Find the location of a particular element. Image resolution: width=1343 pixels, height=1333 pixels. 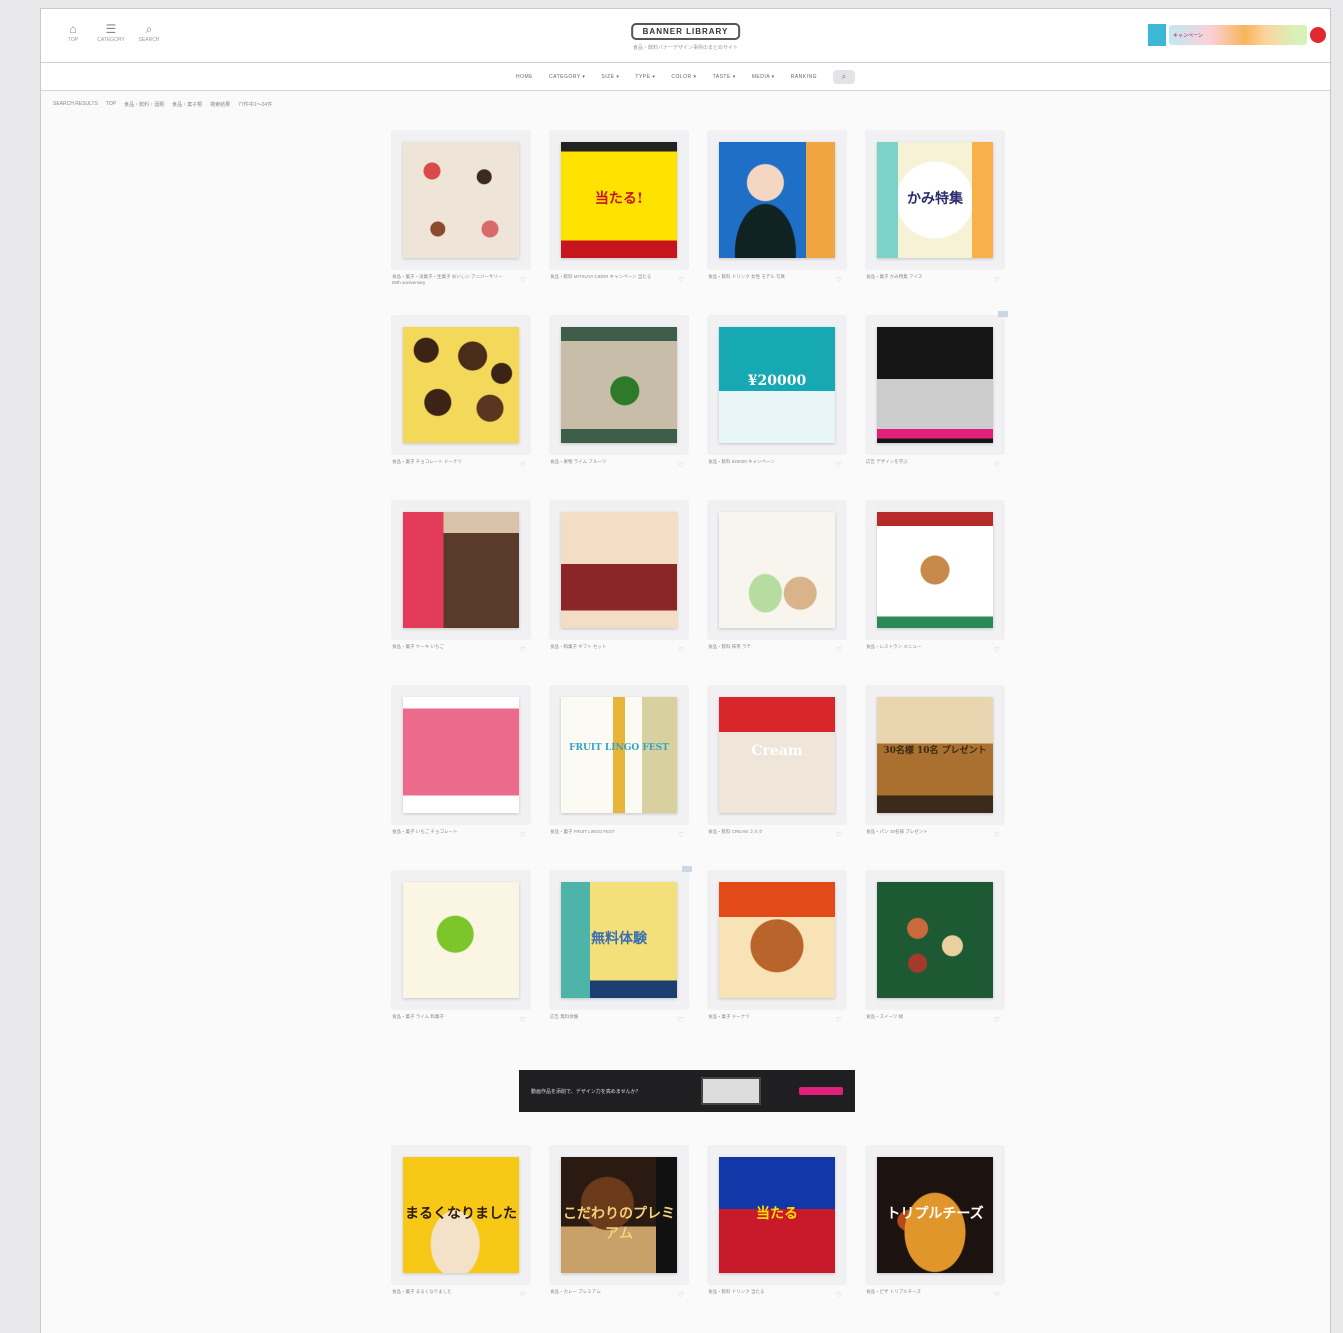

banner-caption: 食品・レストラン メニュー is located at coordinates (926, 647).